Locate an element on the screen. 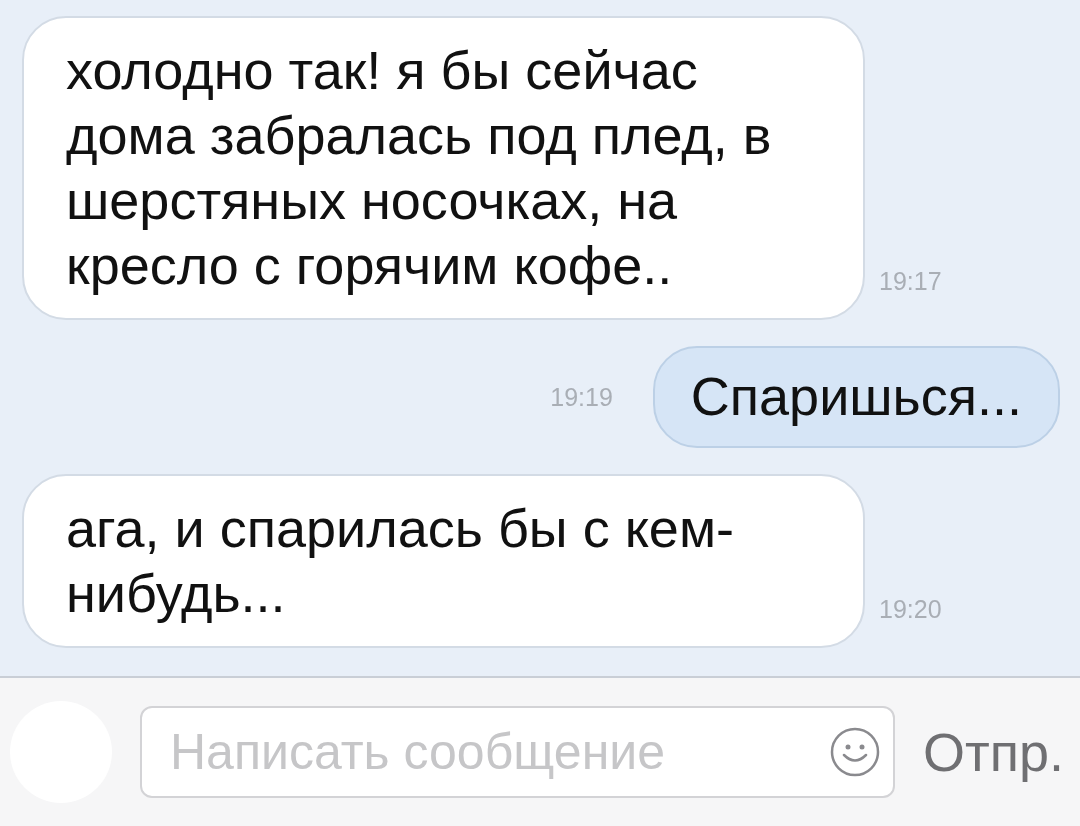 The width and height of the screenshot is (1080, 826). message-time: 19:19 is located at coordinates (581, 397).